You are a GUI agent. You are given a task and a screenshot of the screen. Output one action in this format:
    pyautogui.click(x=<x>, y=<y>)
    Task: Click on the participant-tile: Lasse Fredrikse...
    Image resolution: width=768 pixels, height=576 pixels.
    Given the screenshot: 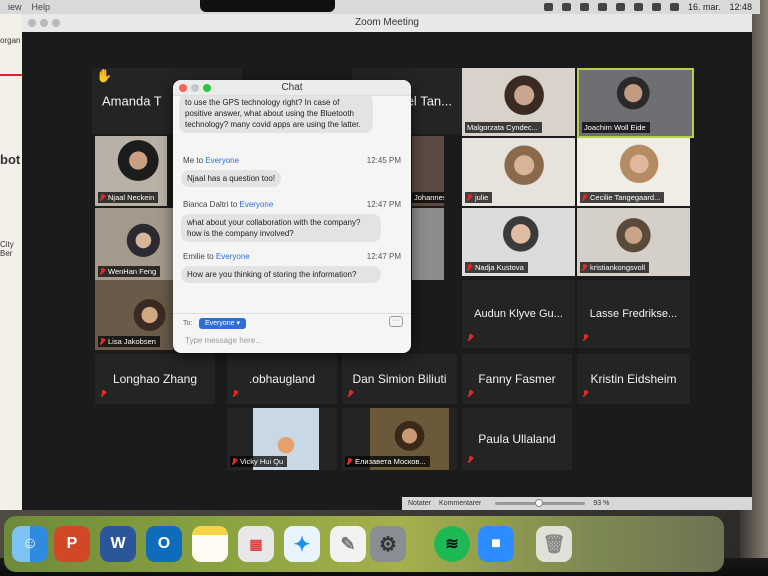 What is the action you would take?
    pyautogui.click(x=633, y=314)
    